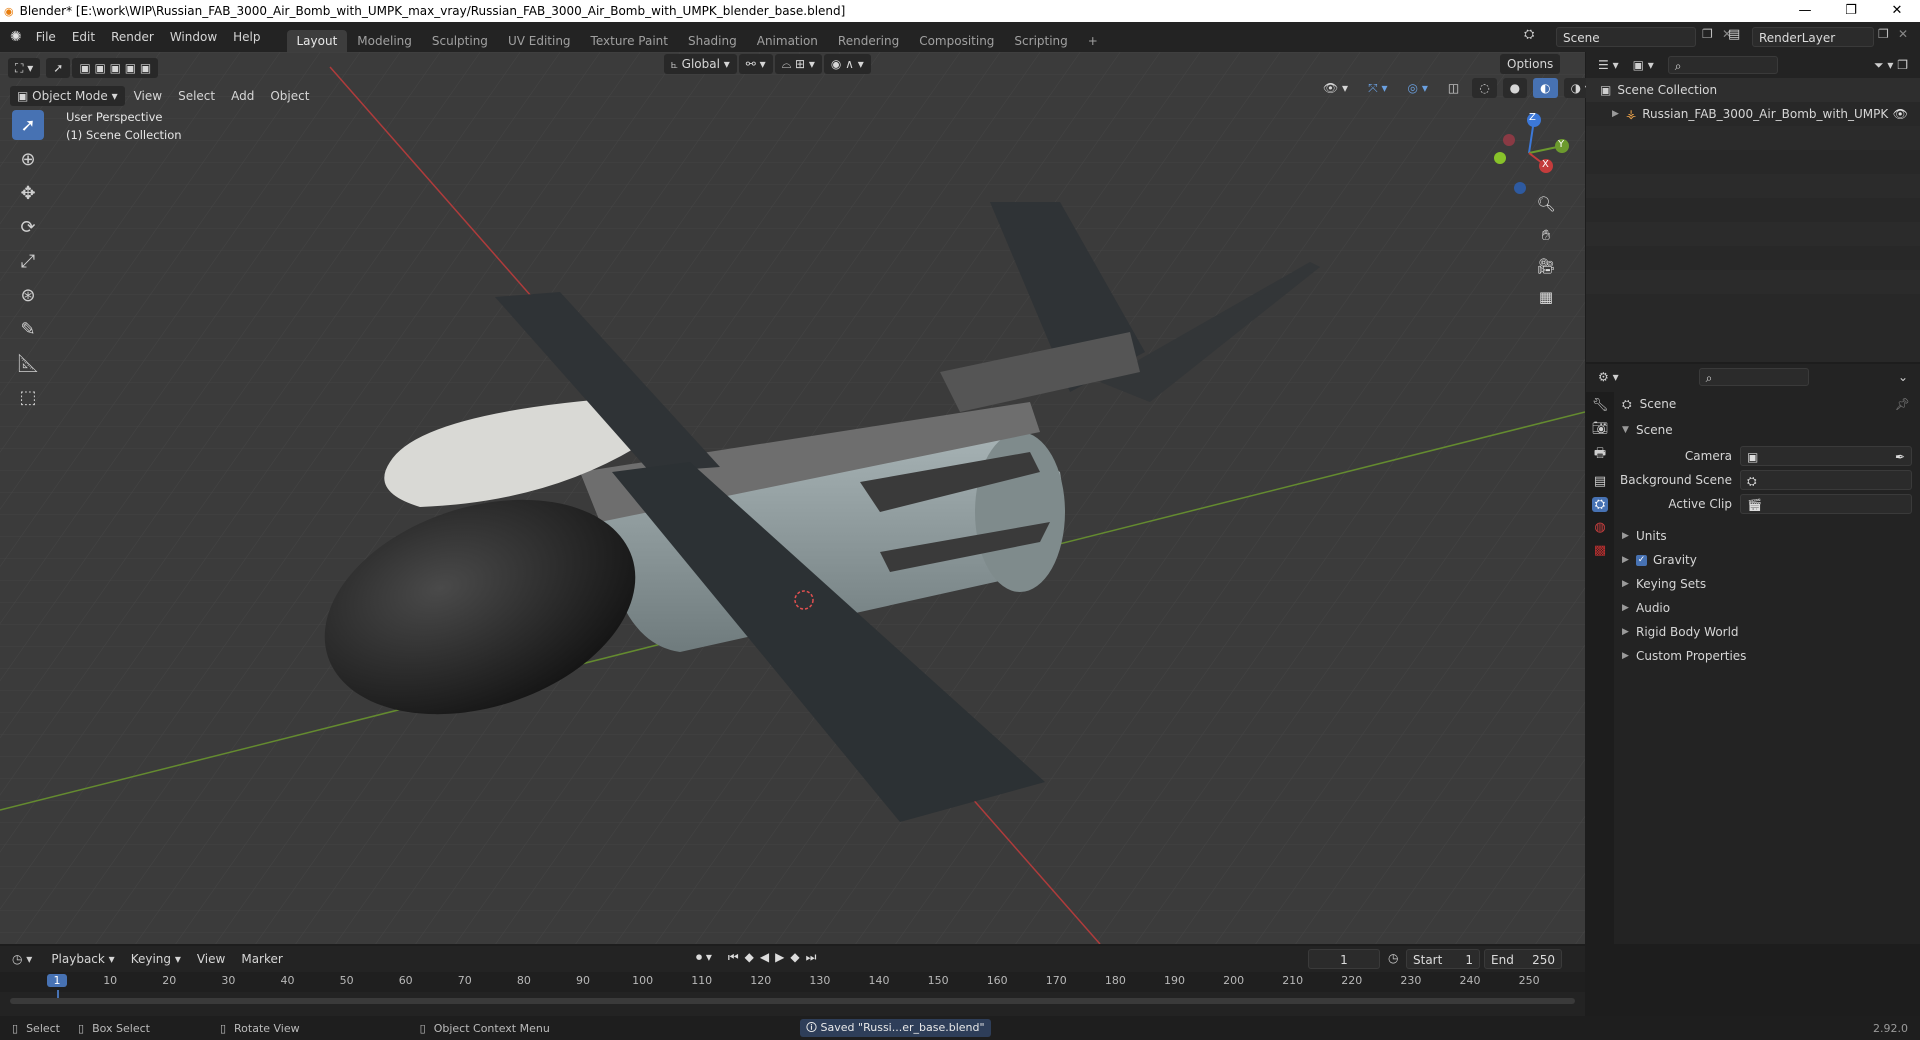 This screenshot has width=1920, height=1040. I want to click on collapse-icon: ⌄, so click(1903, 377).